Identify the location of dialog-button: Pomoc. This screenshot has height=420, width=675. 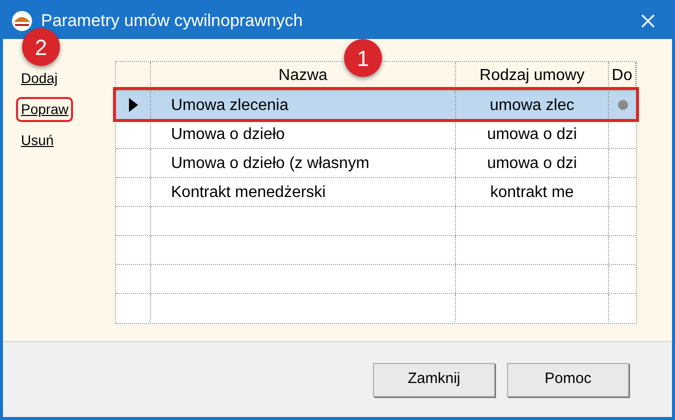
(568, 379).